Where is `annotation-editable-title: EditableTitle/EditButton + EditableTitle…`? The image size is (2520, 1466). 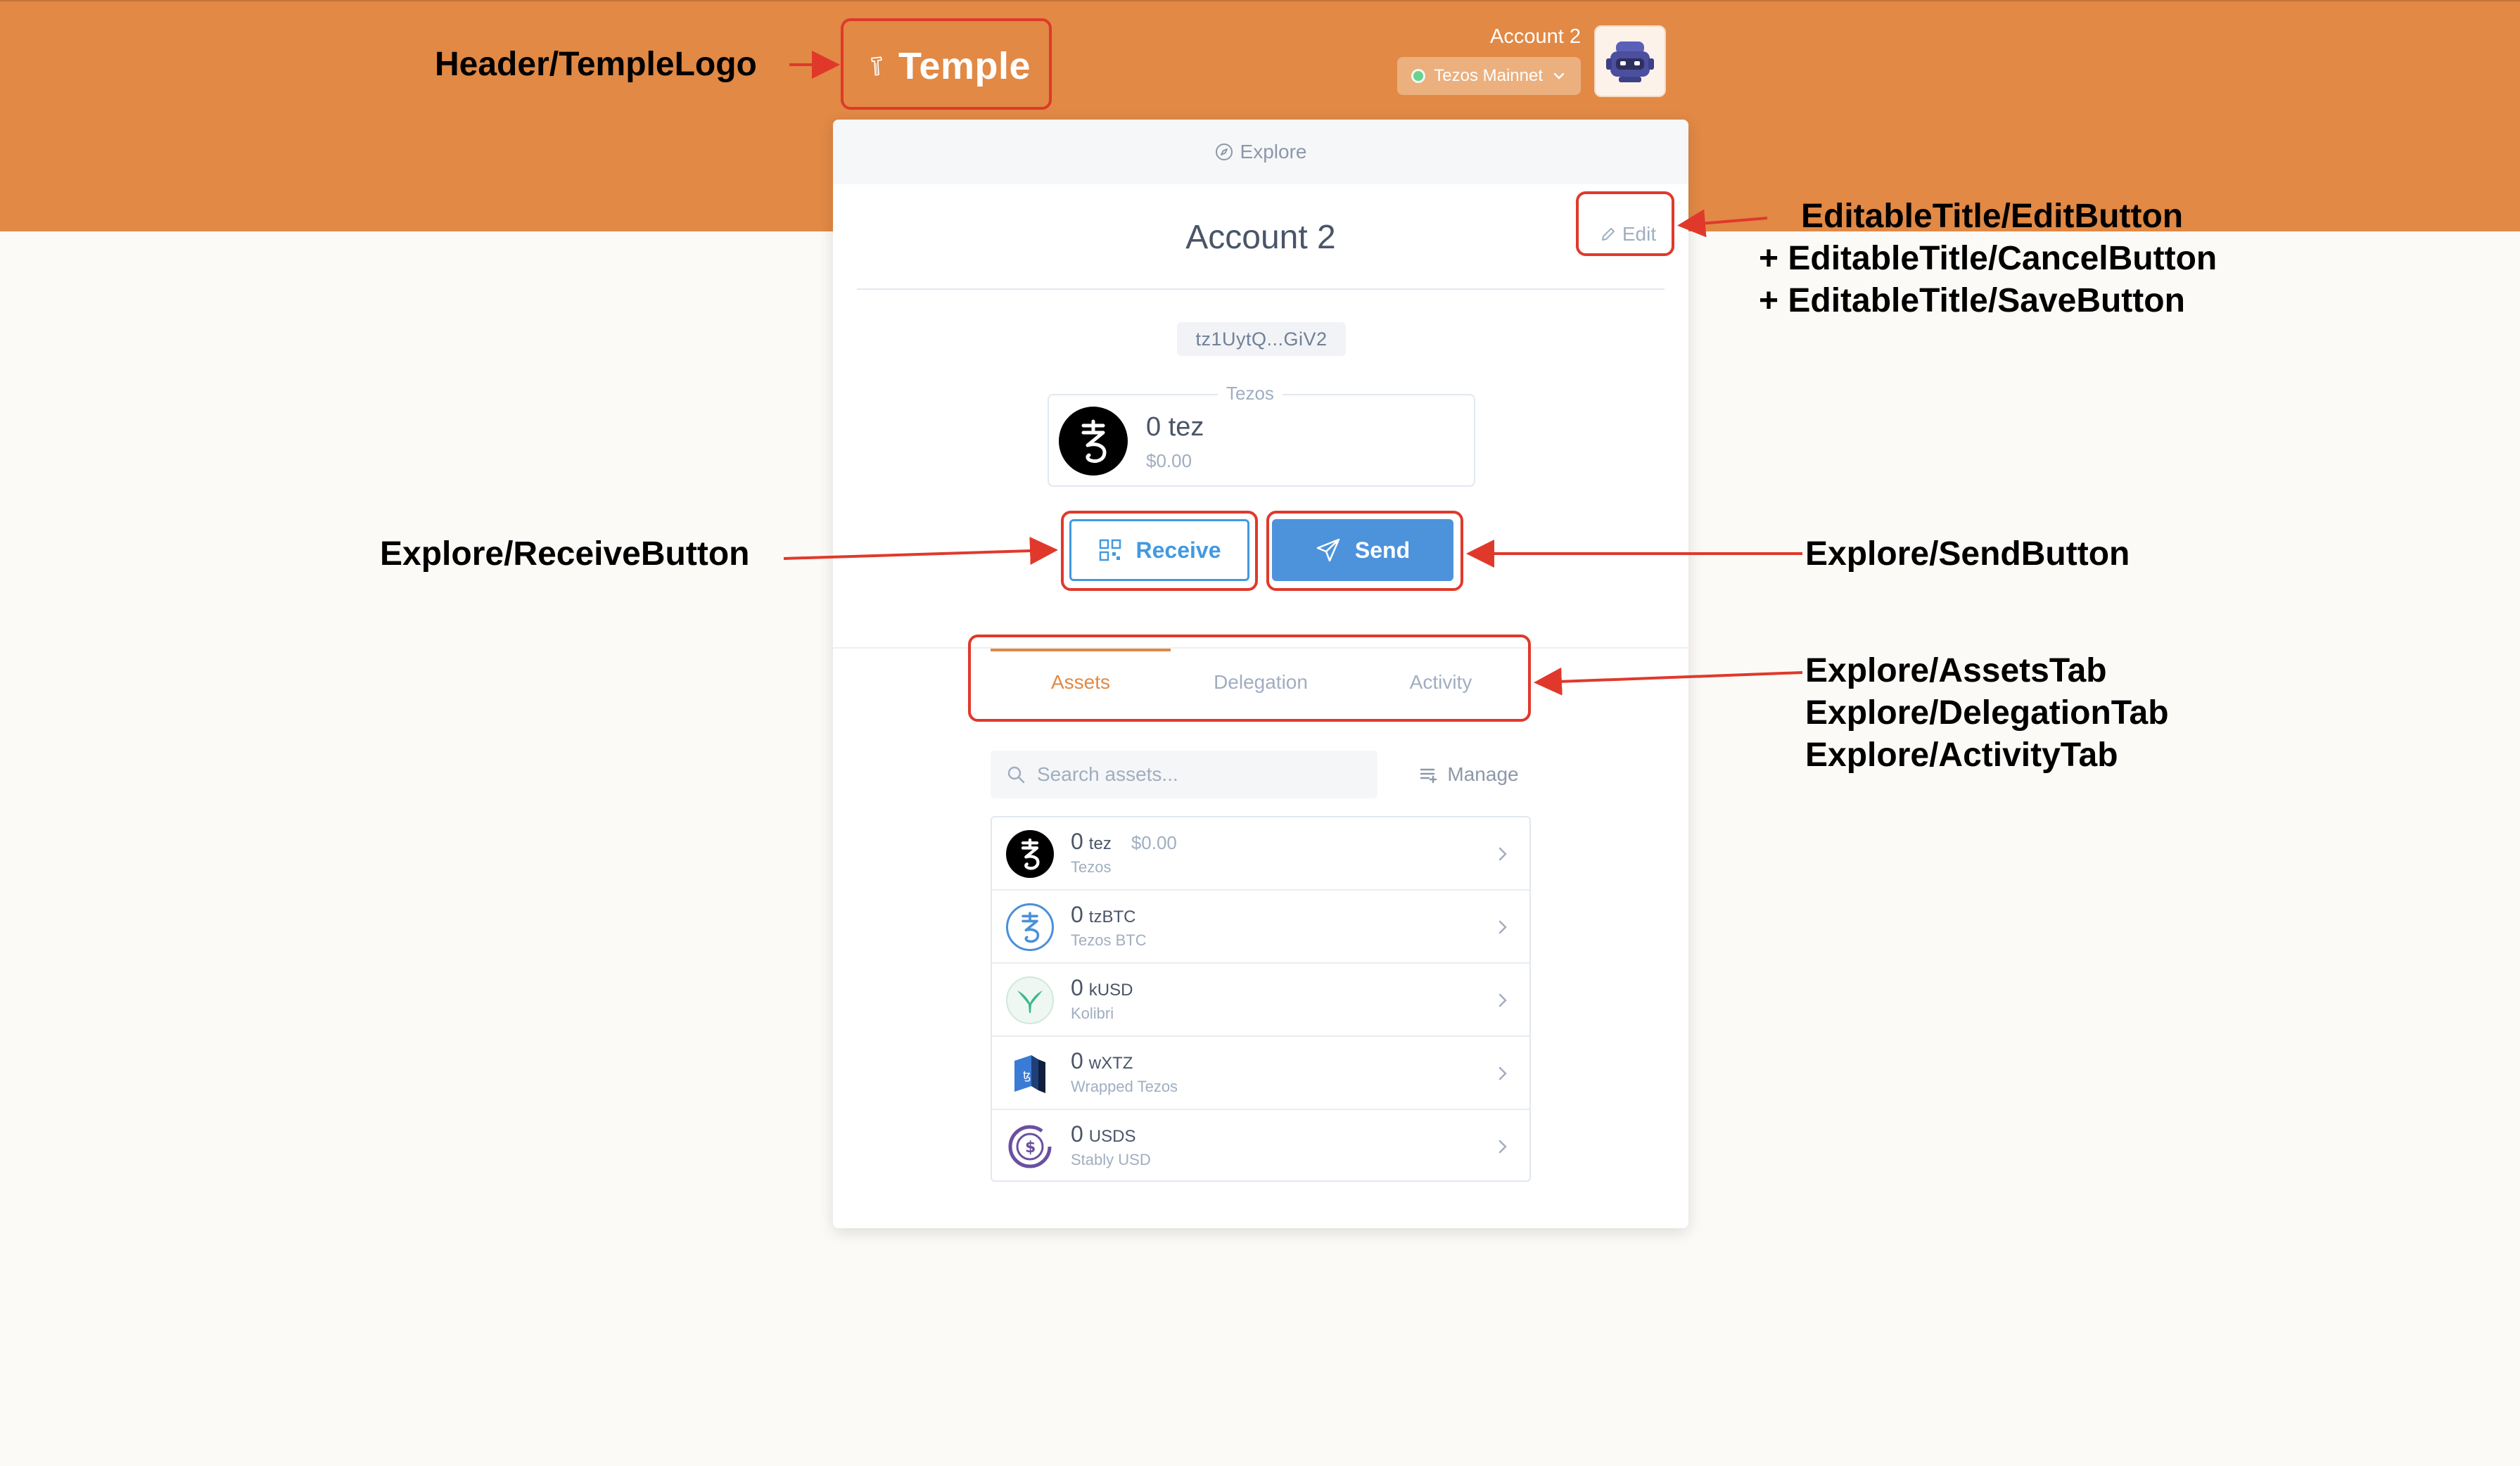 annotation-editable-title: EditableTitle/EditButton + EditableTitle… is located at coordinates (1988, 258).